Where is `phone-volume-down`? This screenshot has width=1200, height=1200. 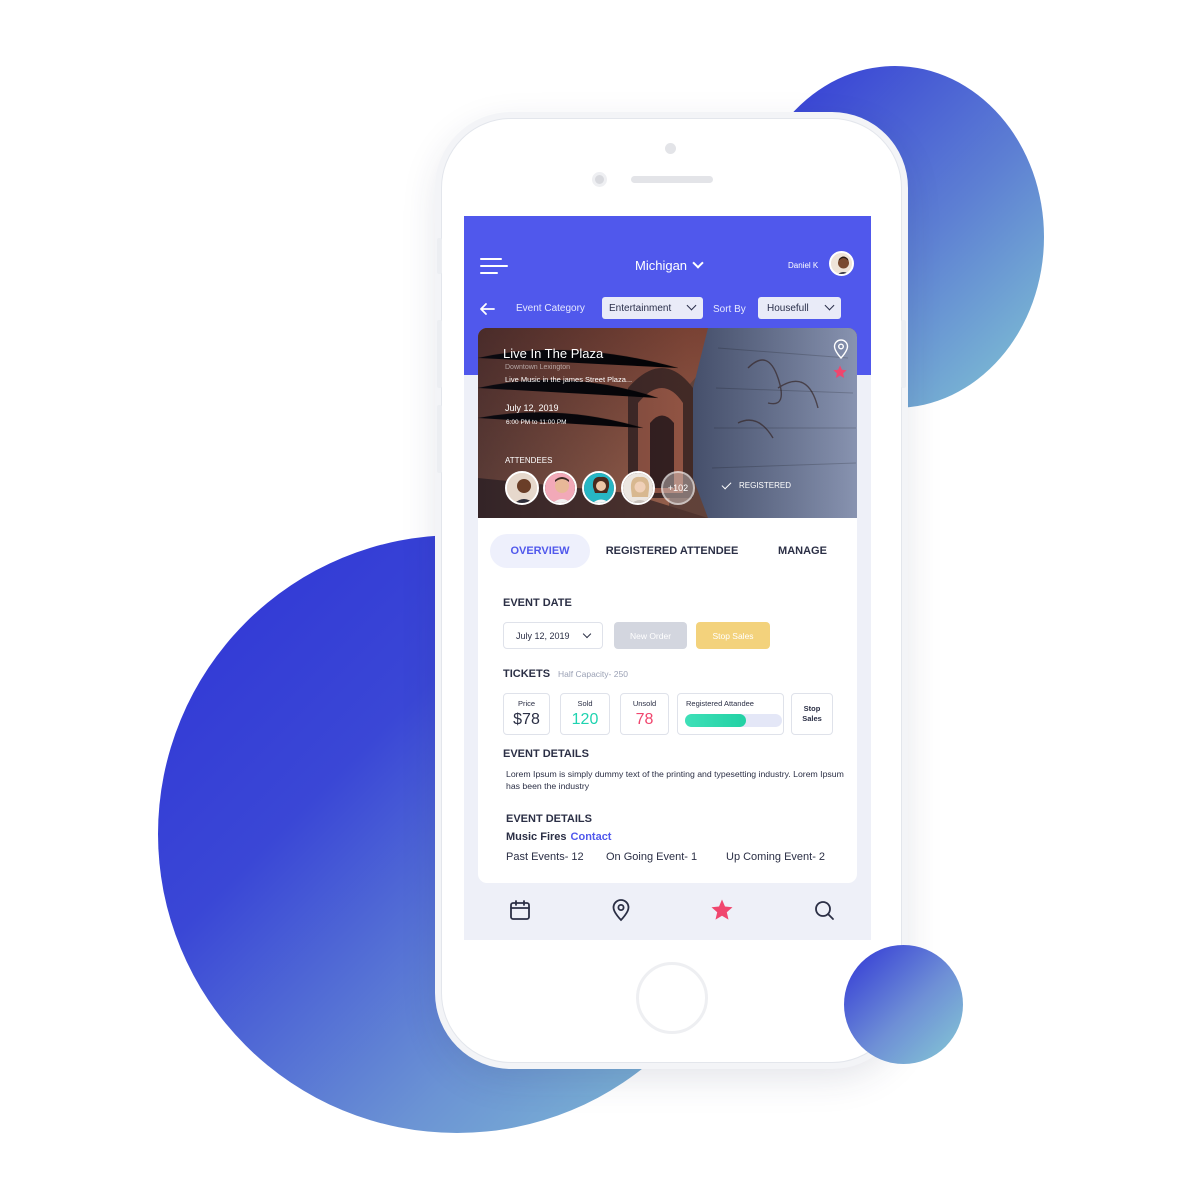
phone-volume-down is located at coordinates (439, 439).